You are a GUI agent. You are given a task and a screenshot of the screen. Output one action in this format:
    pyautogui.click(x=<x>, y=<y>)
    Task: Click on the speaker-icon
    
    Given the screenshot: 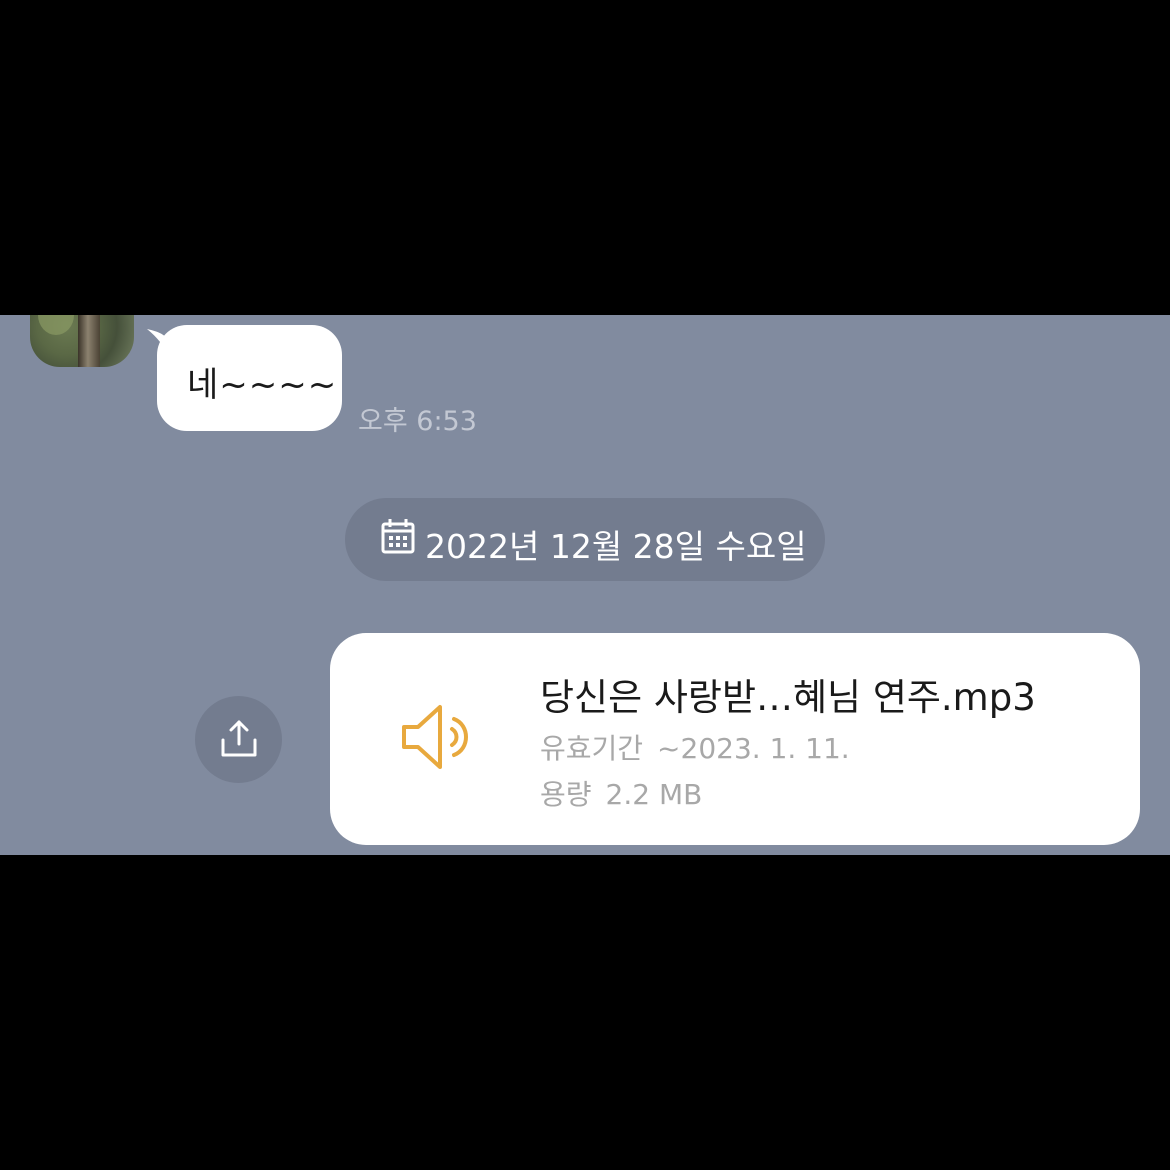 What is the action you would take?
    pyautogui.click(x=435, y=737)
    